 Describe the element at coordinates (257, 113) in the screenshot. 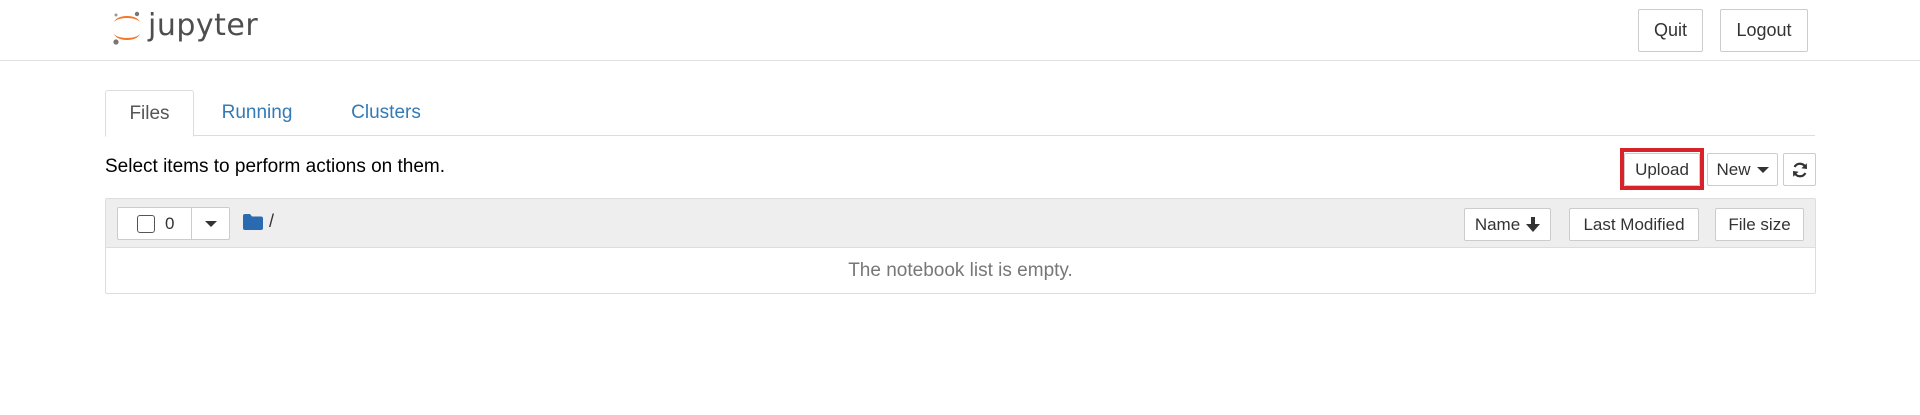

I see `tab-running: Running` at that location.